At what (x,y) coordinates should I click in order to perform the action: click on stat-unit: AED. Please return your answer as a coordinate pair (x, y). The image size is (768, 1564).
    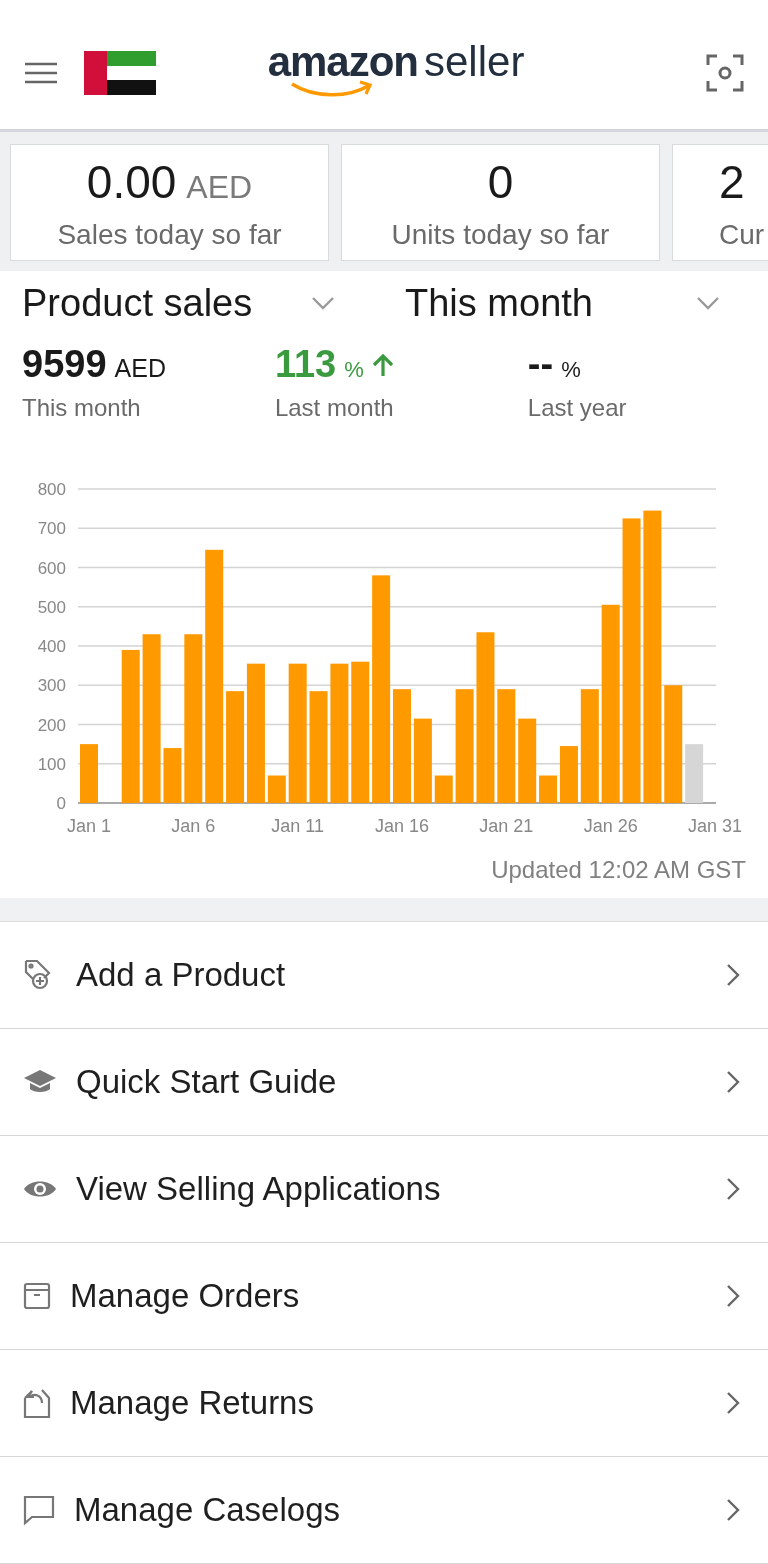
    Looking at the image, I should click on (219, 187).